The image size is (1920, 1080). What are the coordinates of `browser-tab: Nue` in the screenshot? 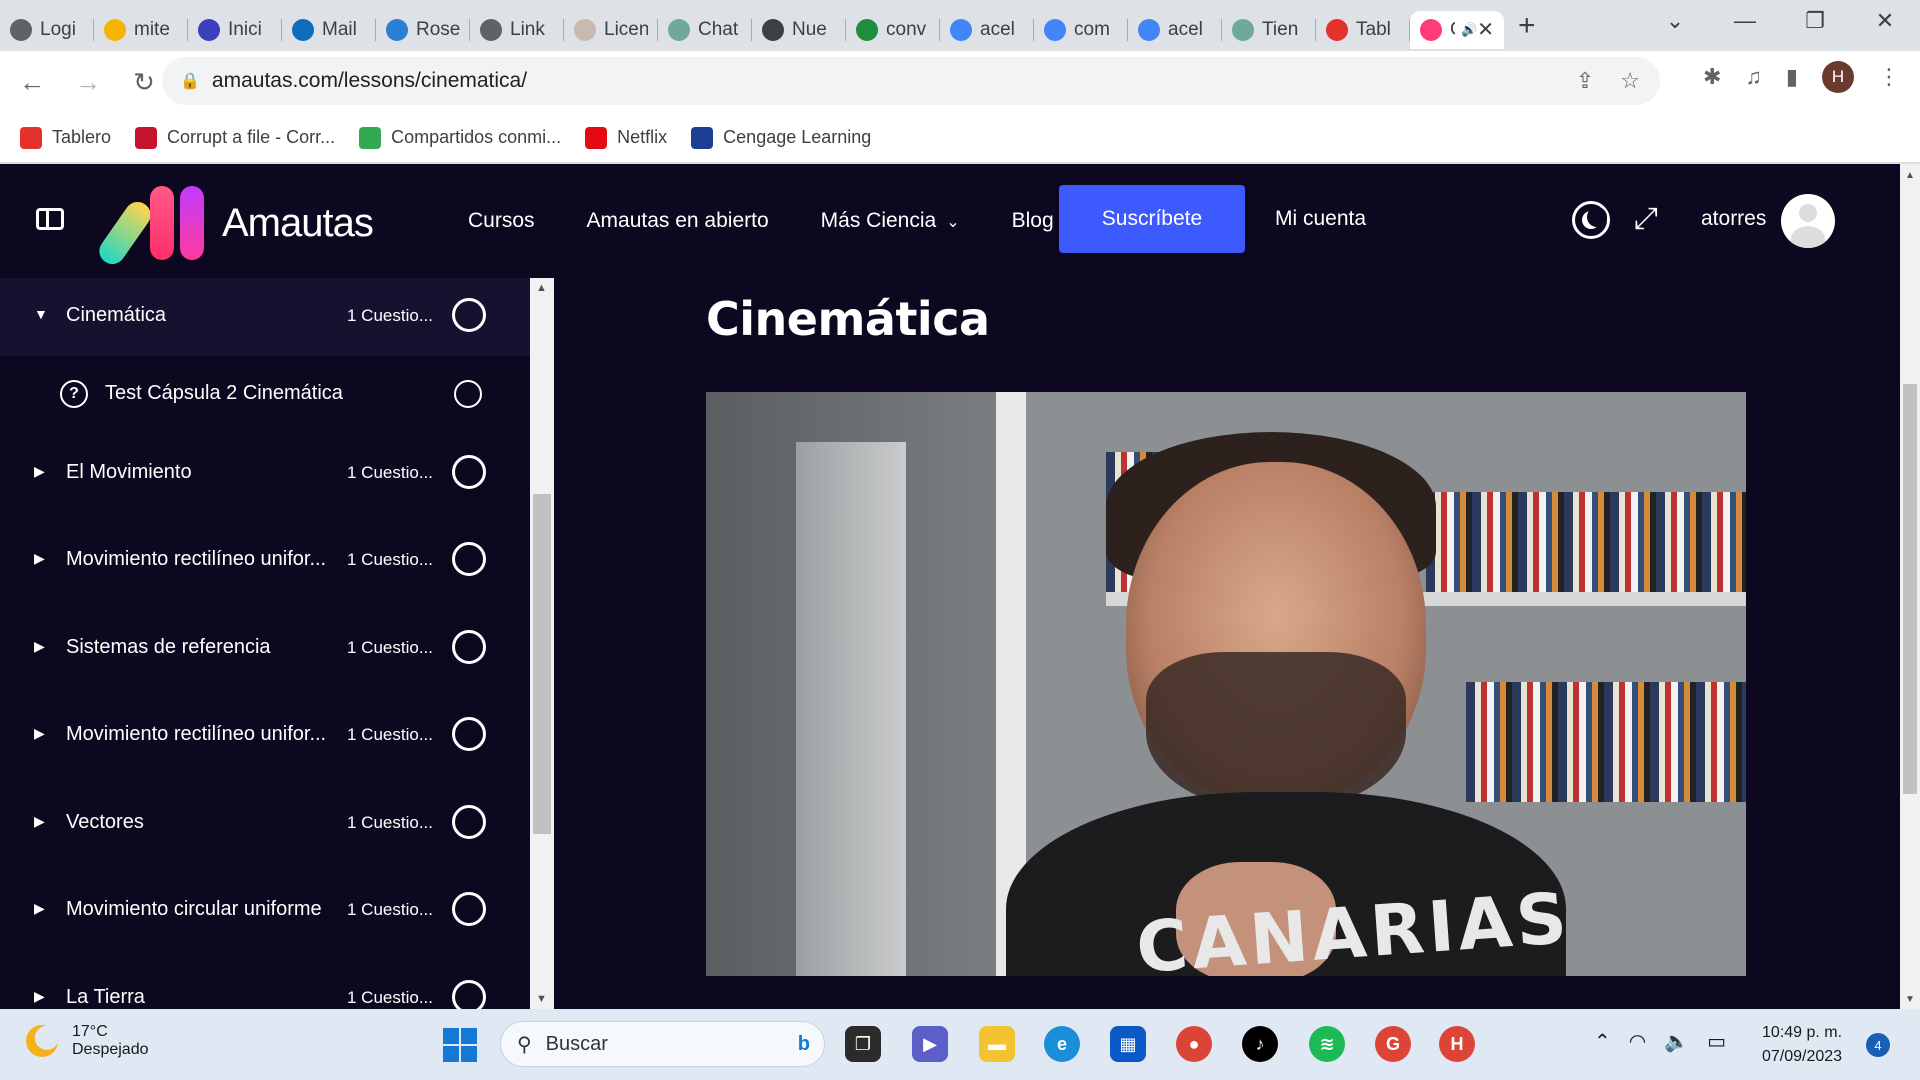 It's located at (799, 30).